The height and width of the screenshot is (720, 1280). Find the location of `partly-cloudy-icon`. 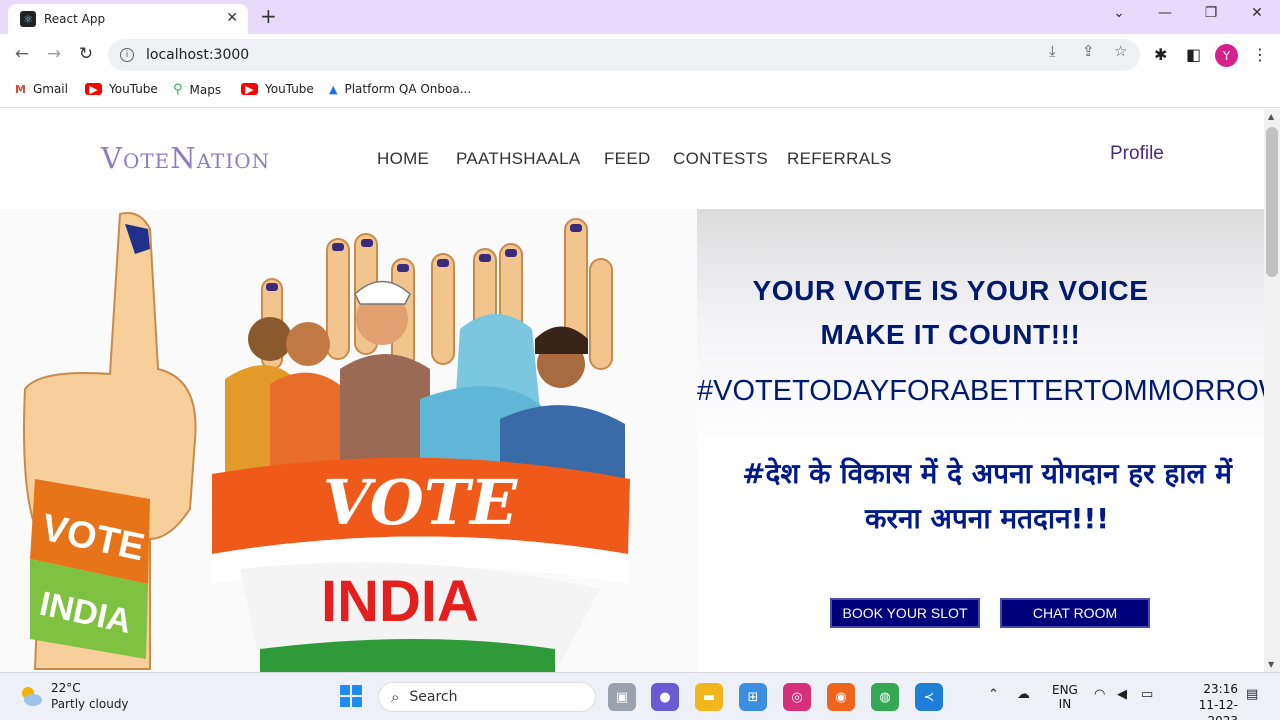

partly-cloudy-icon is located at coordinates (31, 696).